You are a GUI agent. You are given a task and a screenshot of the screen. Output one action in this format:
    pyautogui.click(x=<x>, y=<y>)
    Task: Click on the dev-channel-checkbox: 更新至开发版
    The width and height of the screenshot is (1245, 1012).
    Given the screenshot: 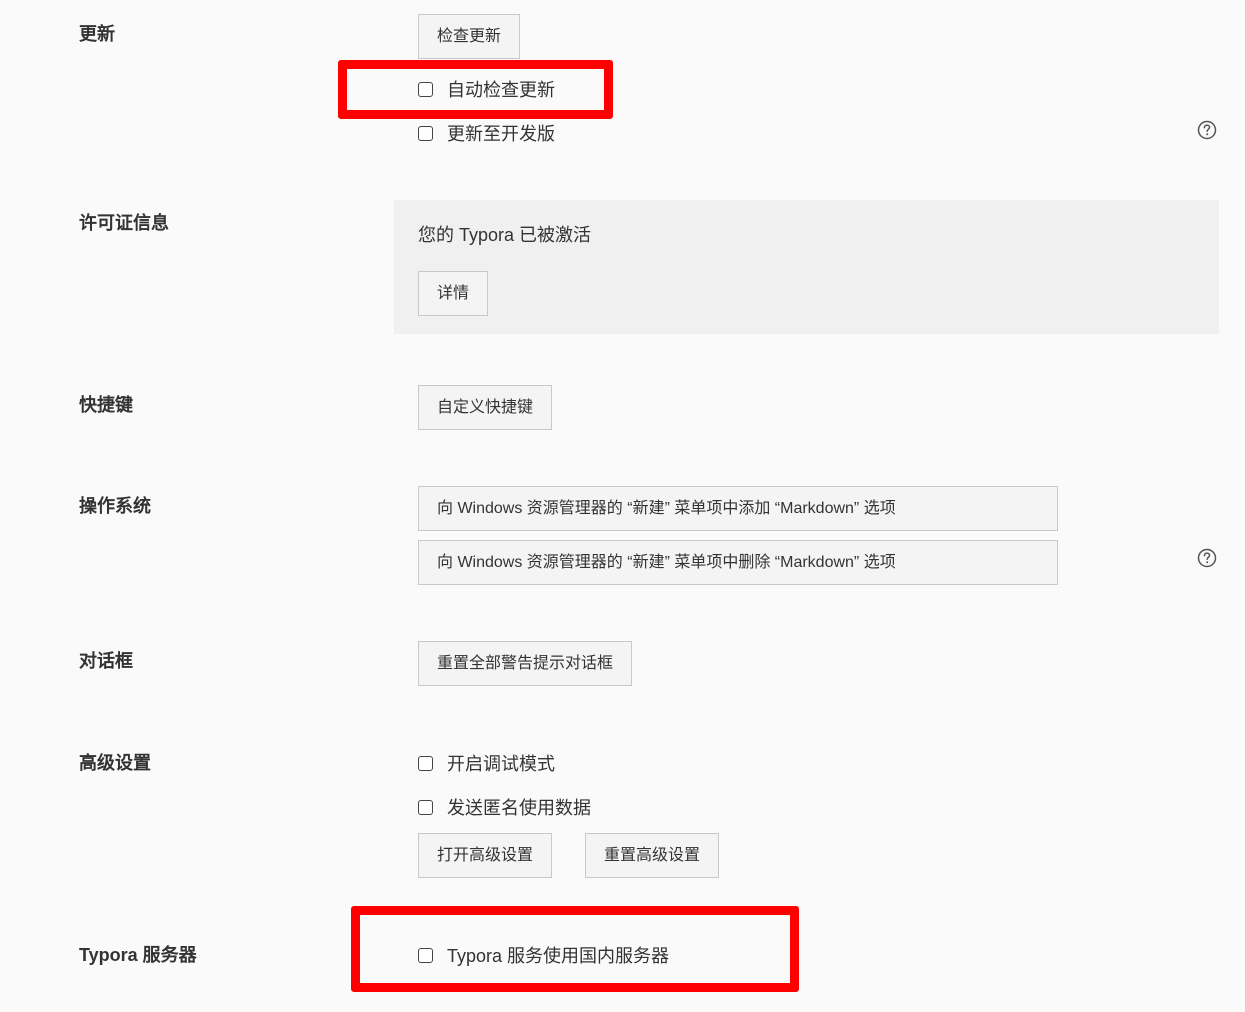 What is the action you would take?
    pyautogui.click(x=486, y=133)
    